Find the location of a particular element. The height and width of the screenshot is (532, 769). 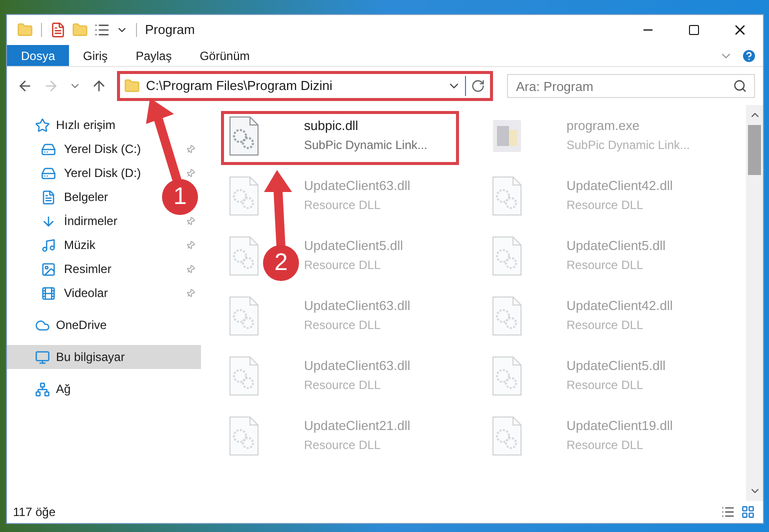

scrollbar-thumb is located at coordinates (754, 150).